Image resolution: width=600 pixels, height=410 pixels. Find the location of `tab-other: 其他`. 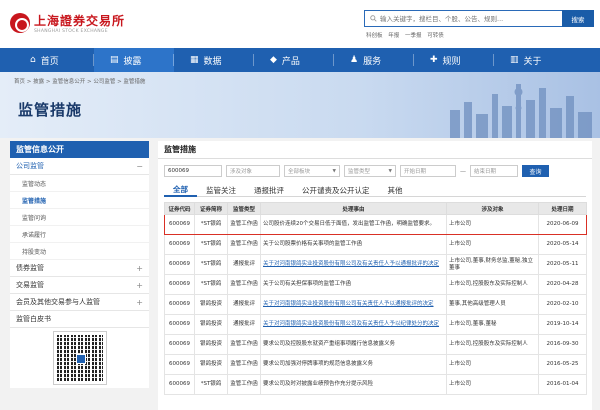

tab-other: 其他 is located at coordinates (395, 190).